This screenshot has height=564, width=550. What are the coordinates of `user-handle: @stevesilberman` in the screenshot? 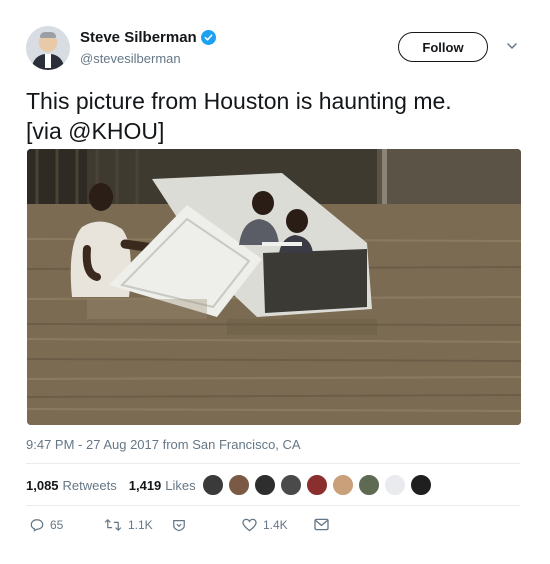 It's located at (130, 58).